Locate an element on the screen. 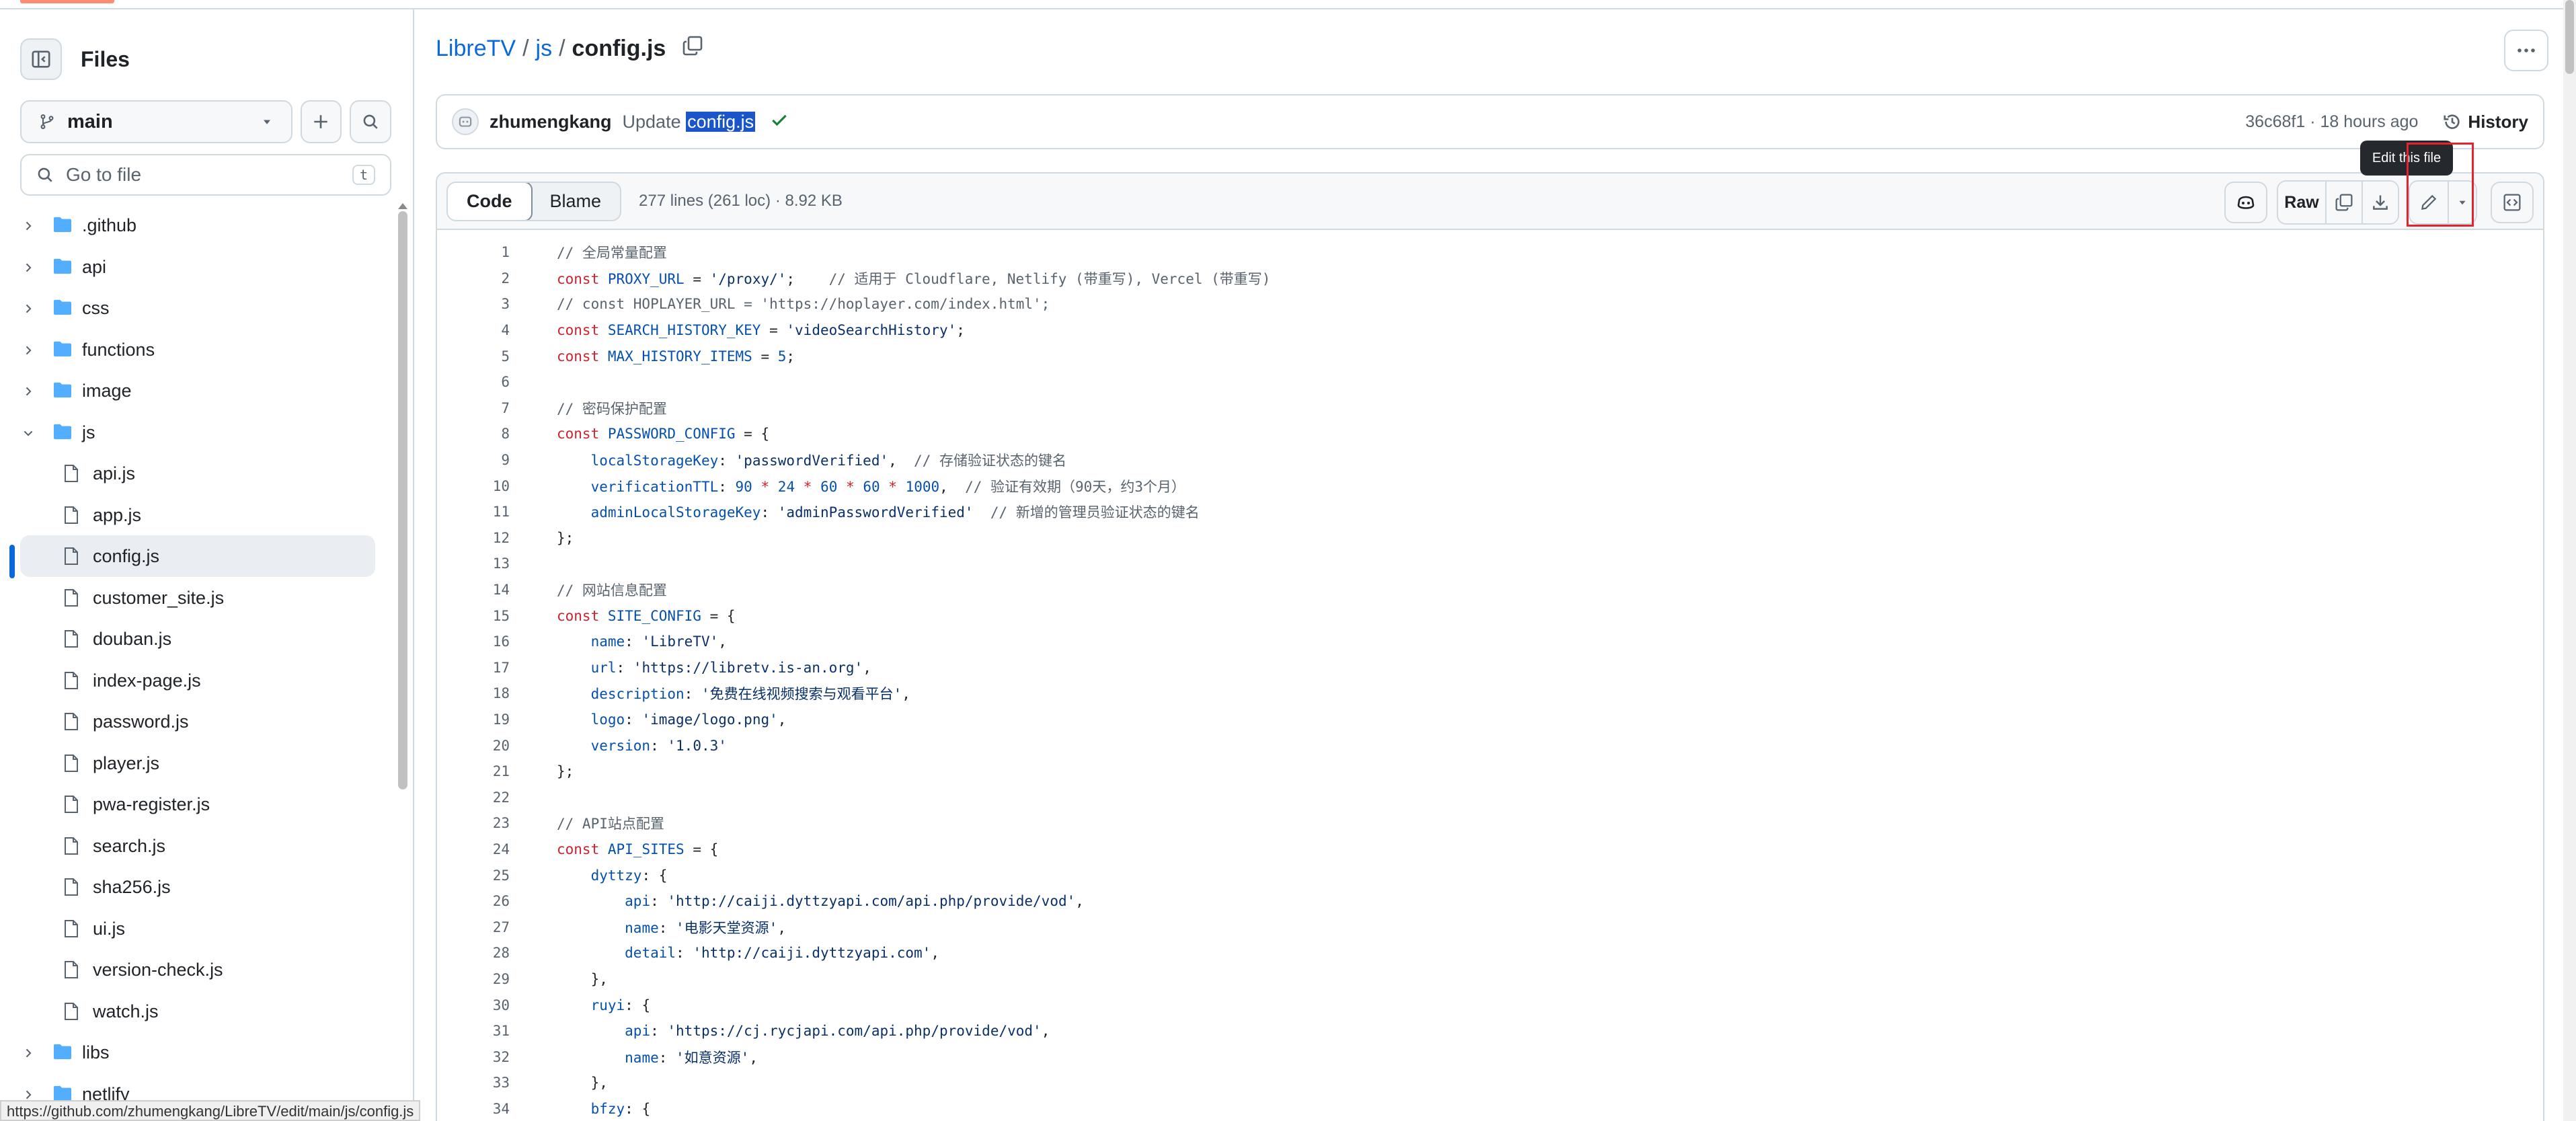 The height and width of the screenshot is (1121, 2576). tree-folder: .github is located at coordinates (195, 225).